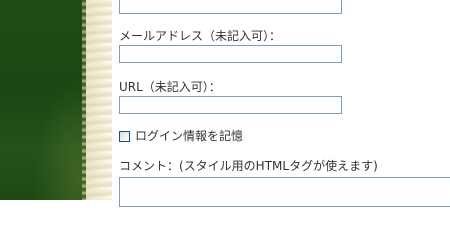 Image resolution: width=450 pixels, height=240 pixels. What do you see at coordinates (189, 136) in the screenshot?
I see `remember-me-label: ログイン情報を記憶` at bounding box center [189, 136].